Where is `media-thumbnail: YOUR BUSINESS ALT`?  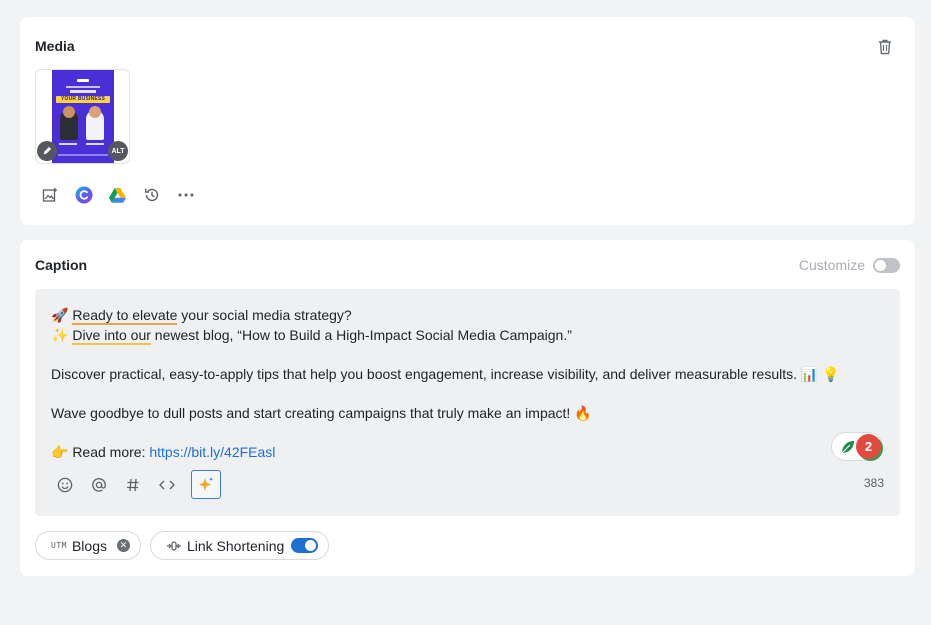
media-thumbnail: YOUR BUSINESS ALT is located at coordinates (82, 116).